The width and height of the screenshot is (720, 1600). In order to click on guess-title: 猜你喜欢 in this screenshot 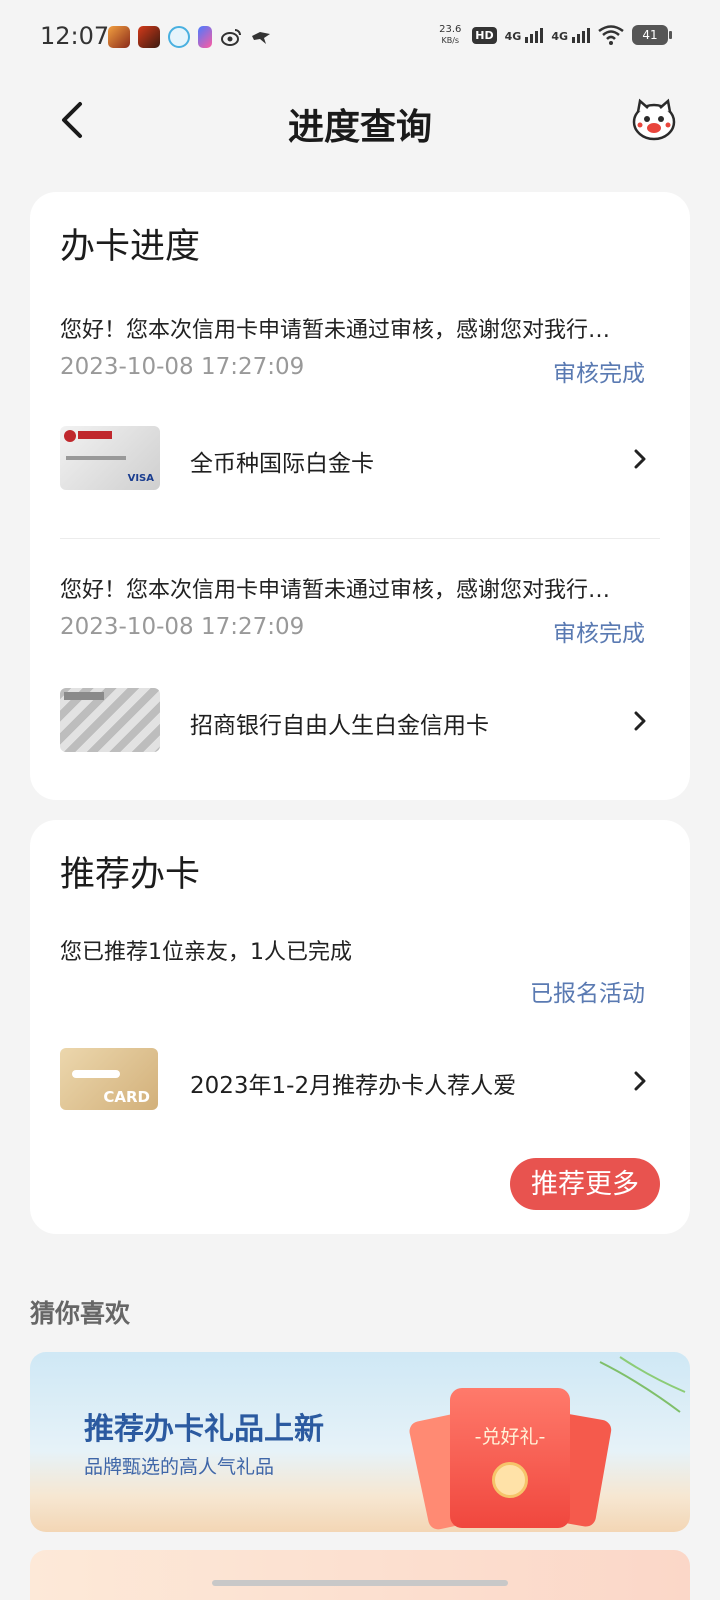, I will do `click(80, 1313)`.